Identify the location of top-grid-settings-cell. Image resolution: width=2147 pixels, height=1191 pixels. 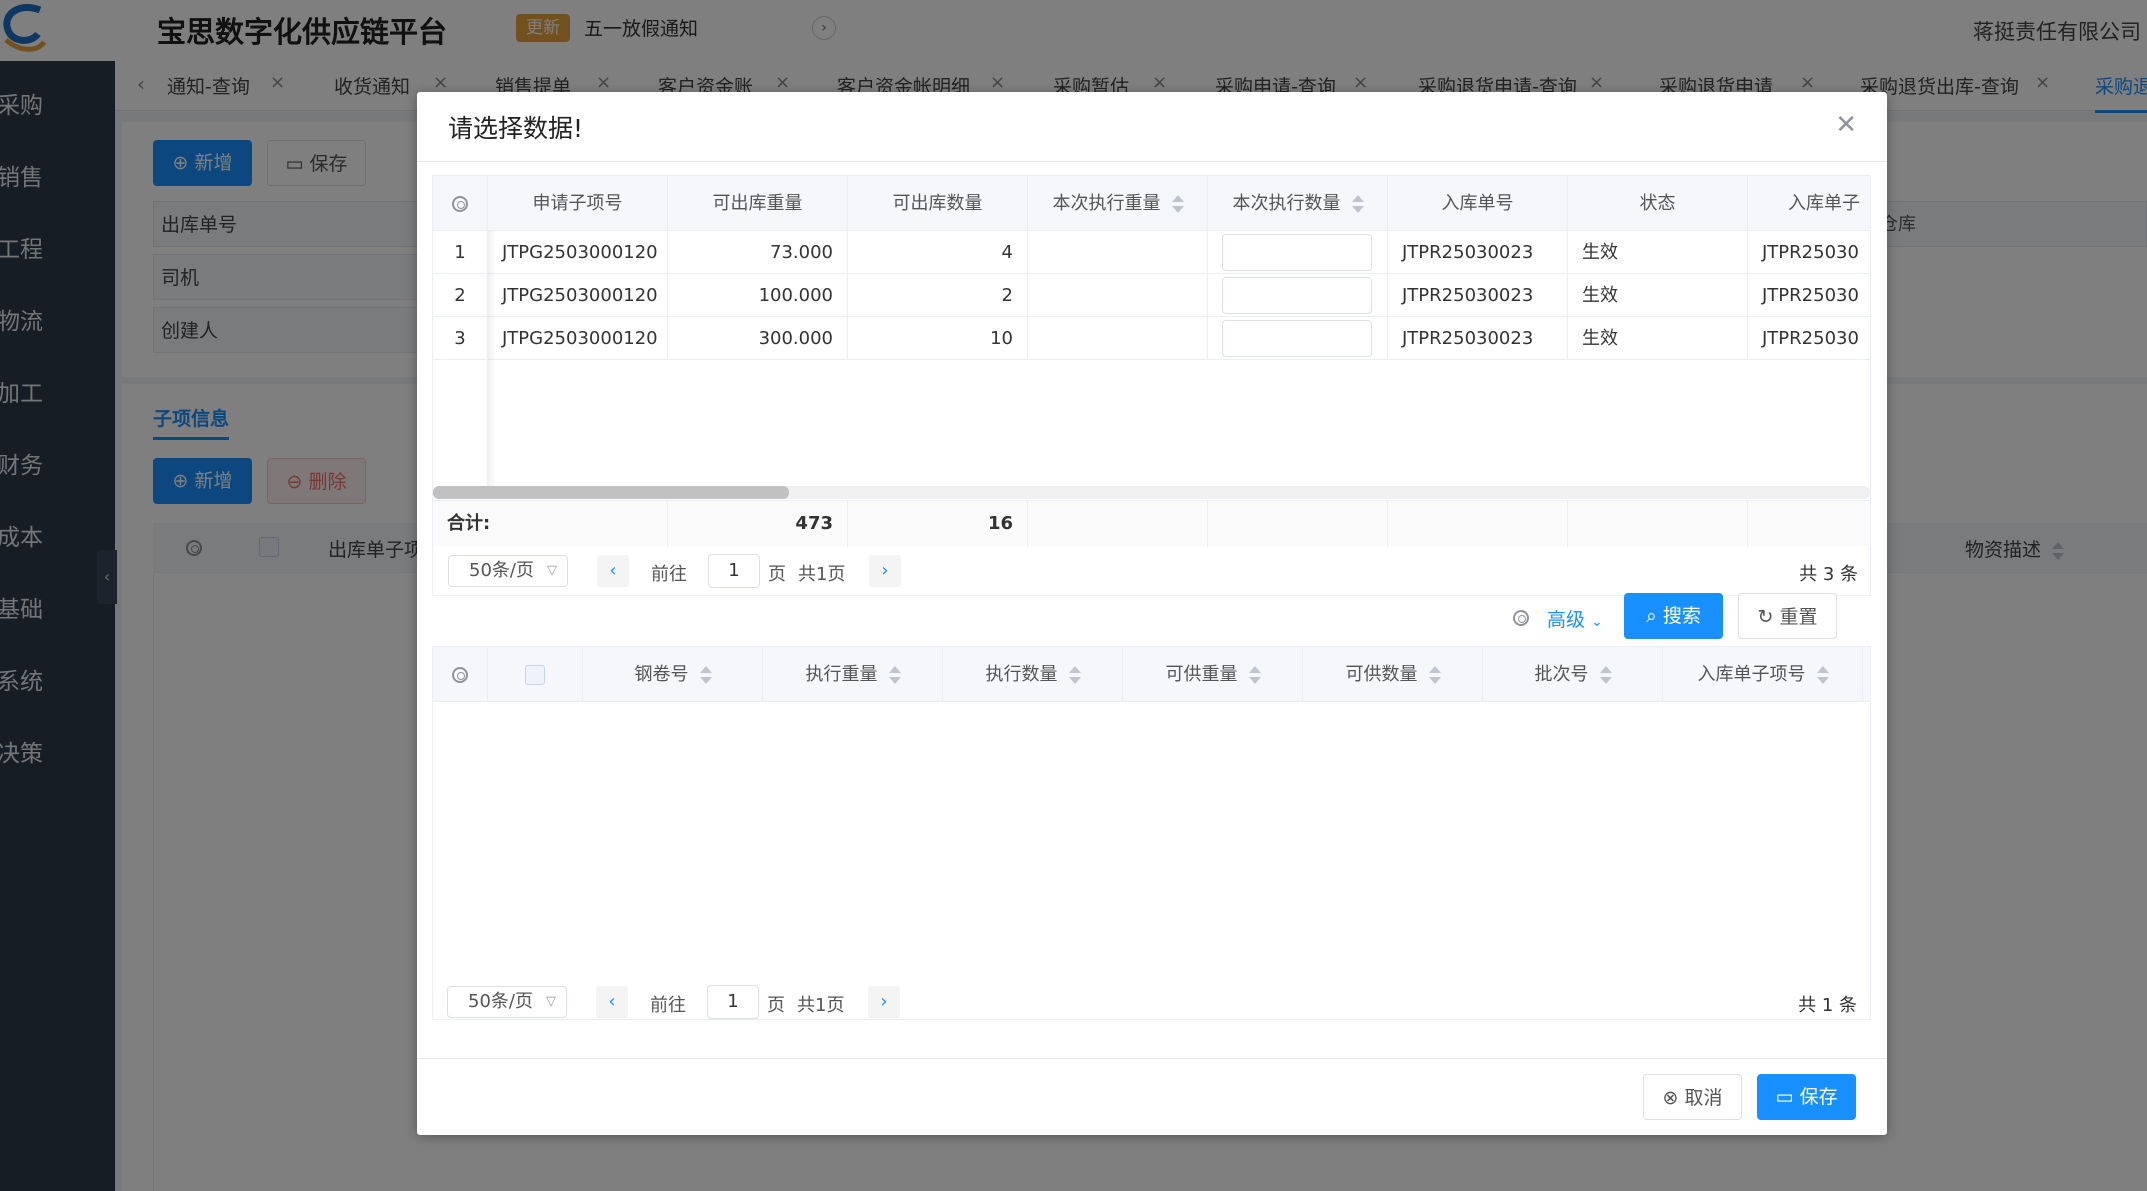
(460, 203).